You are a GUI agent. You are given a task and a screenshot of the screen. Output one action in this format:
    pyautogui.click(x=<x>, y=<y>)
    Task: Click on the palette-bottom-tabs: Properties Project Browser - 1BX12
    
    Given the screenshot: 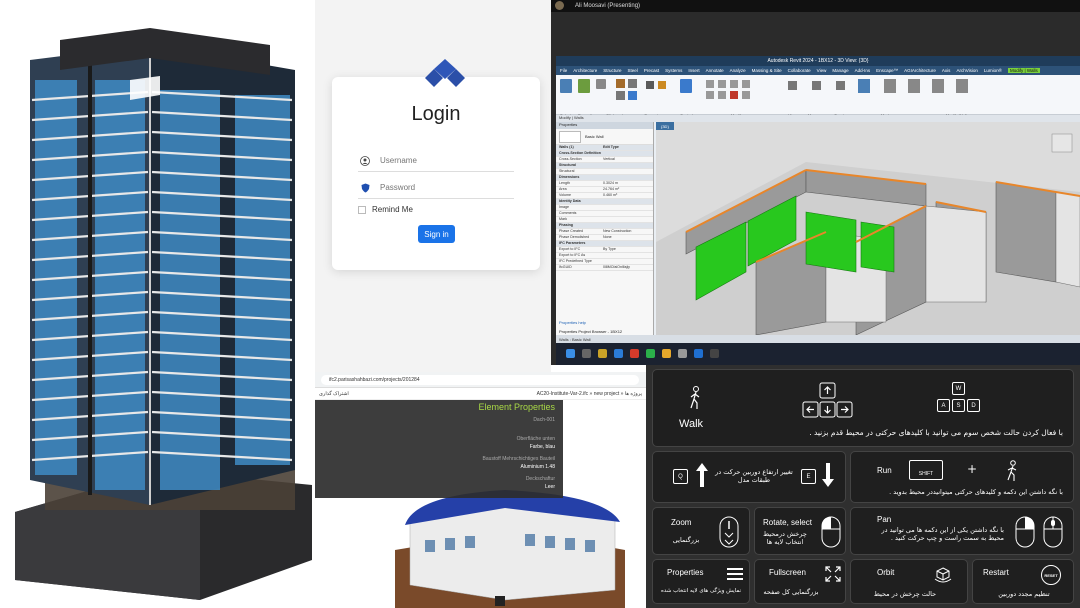 What is the action you would take?
    pyautogui.click(x=590, y=331)
    